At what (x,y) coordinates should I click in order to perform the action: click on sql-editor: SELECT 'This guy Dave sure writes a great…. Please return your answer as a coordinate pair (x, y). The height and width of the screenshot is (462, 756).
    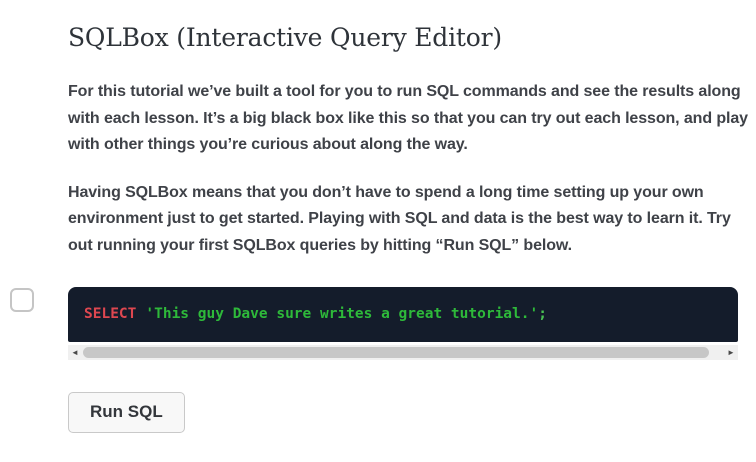
    Looking at the image, I should click on (403, 323).